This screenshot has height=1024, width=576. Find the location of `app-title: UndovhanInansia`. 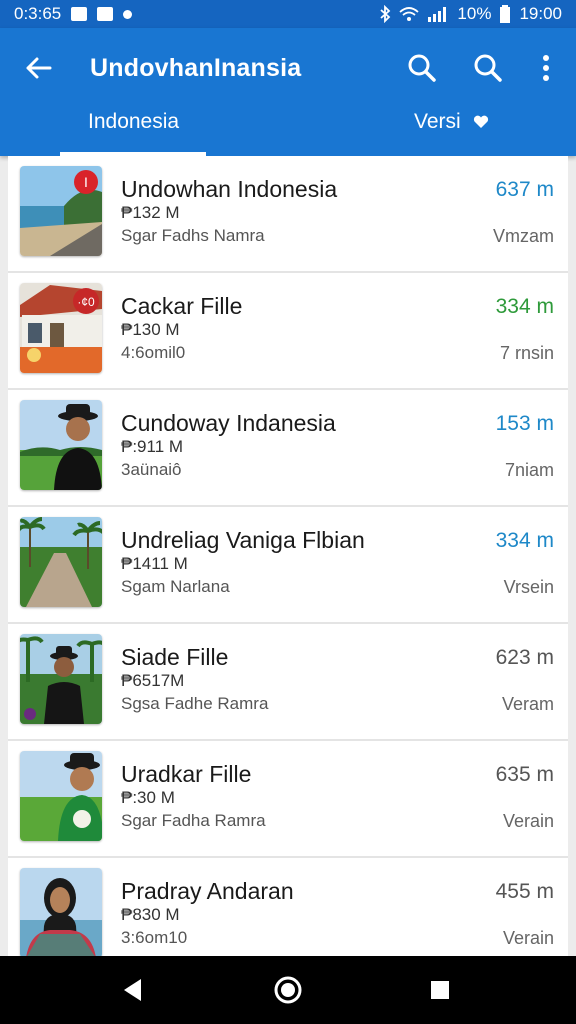

app-title: UndovhanInansia is located at coordinates (196, 68).